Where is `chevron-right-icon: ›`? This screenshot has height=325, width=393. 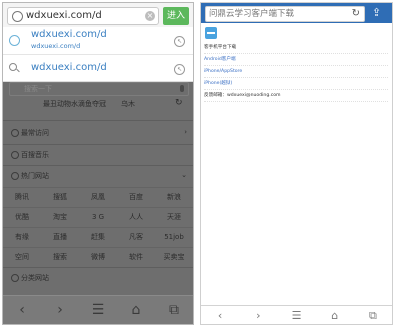 chevron-right-icon: › is located at coordinates (185, 132).